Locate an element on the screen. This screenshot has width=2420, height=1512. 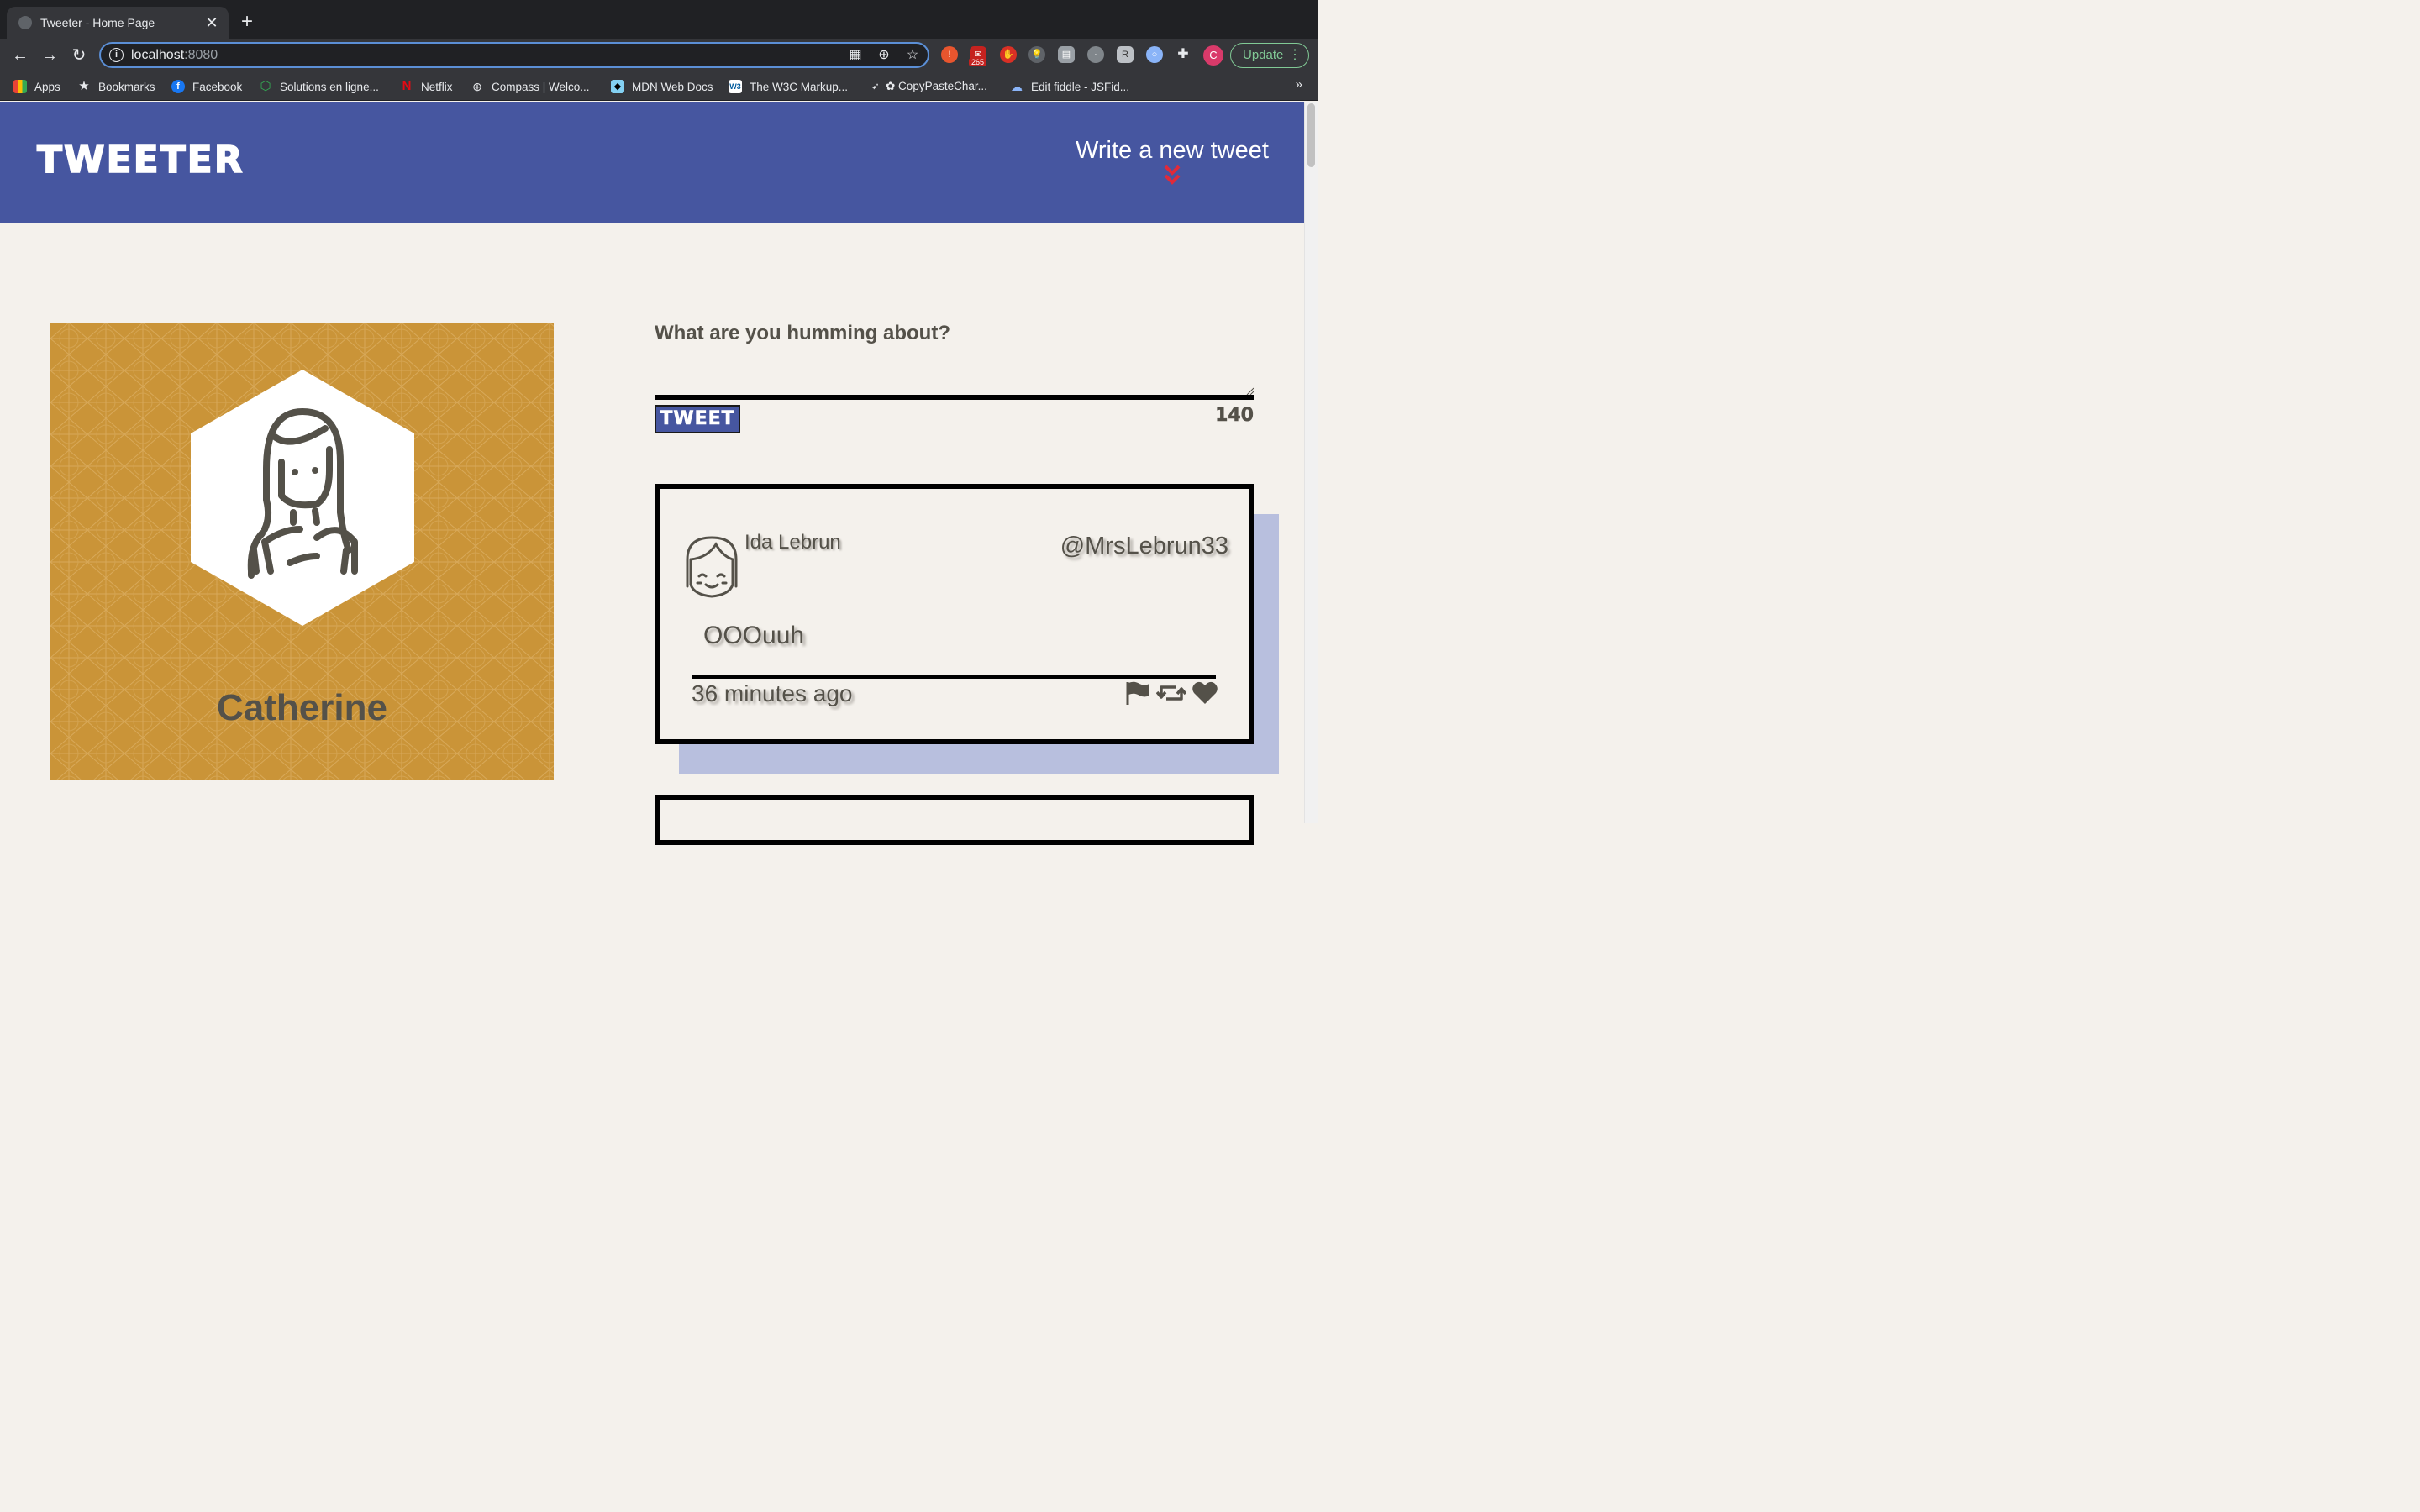
heart-icon is located at coordinates (1205, 693).